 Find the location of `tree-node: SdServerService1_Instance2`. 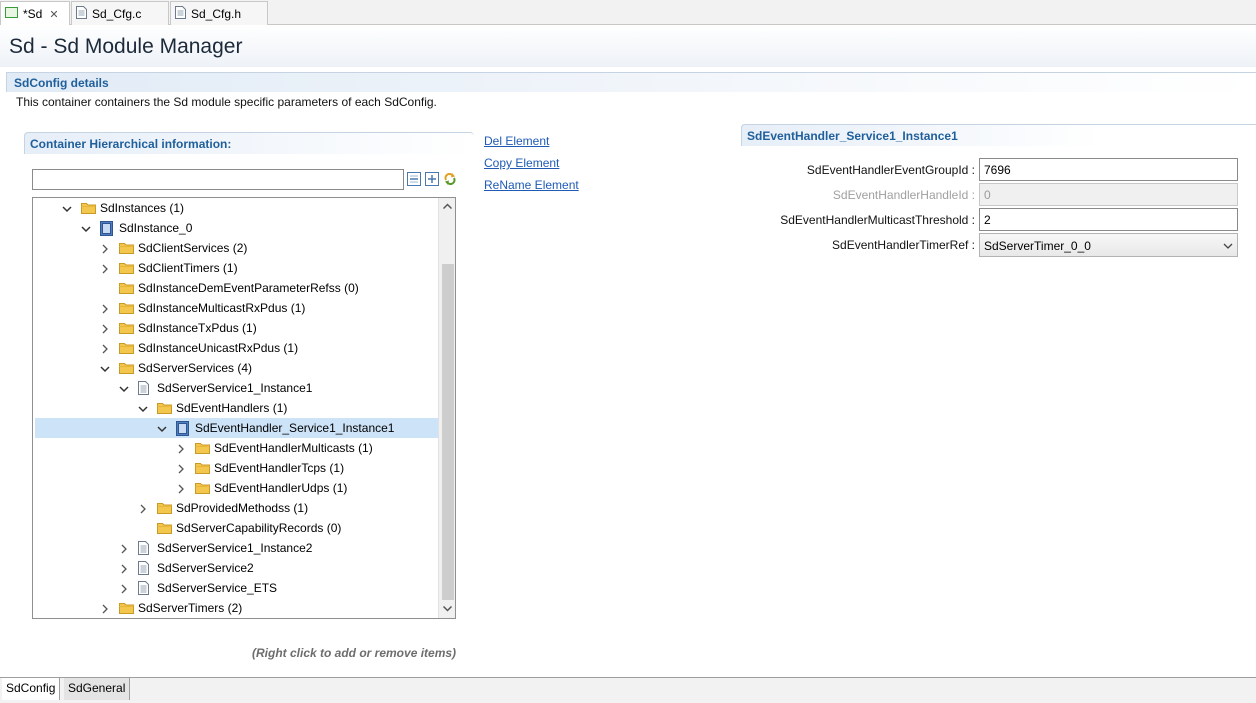

tree-node: SdServerService1_Instance2 is located at coordinates (236, 548).